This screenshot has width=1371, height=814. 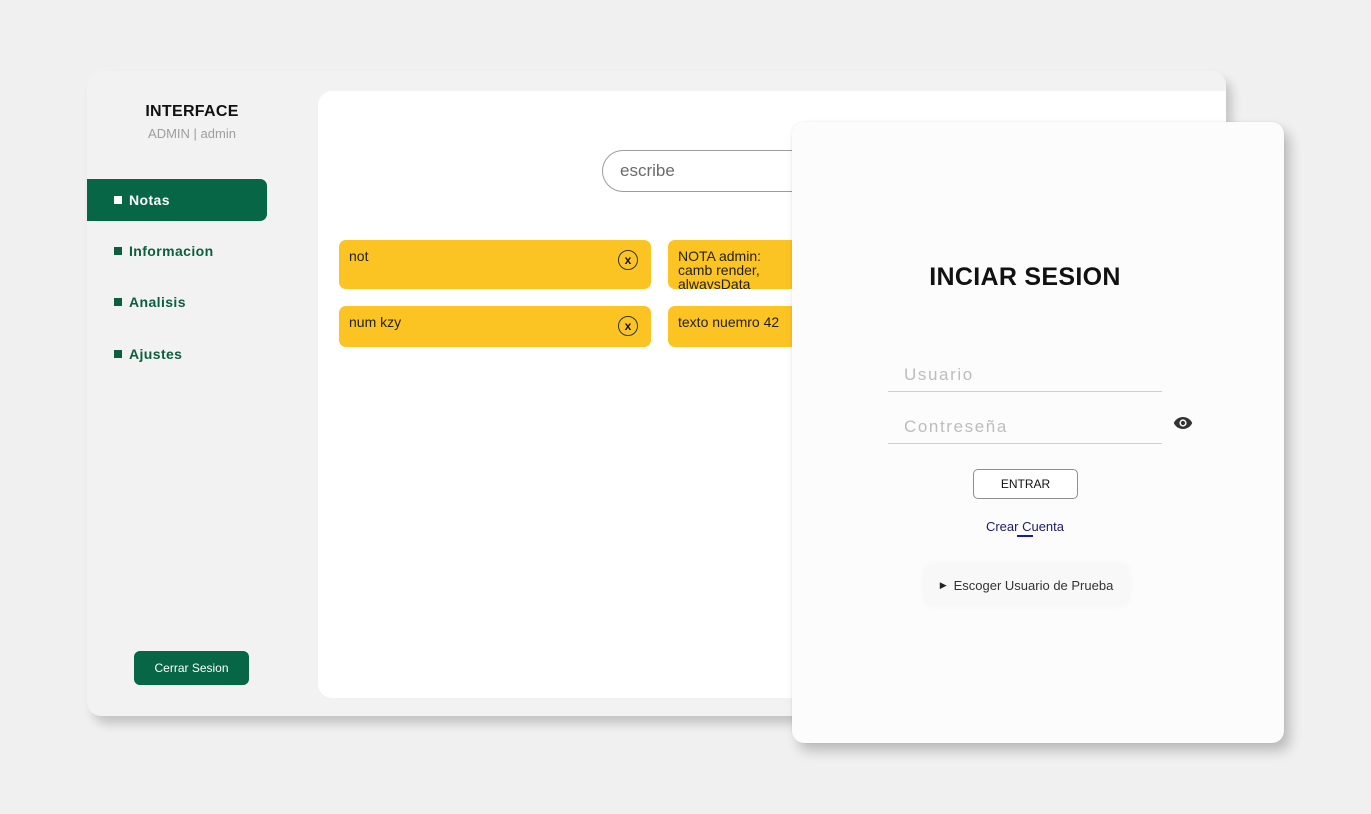 What do you see at coordinates (1183, 423) in the screenshot?
I see `eye-icon` at bounding box center [1183, 423].